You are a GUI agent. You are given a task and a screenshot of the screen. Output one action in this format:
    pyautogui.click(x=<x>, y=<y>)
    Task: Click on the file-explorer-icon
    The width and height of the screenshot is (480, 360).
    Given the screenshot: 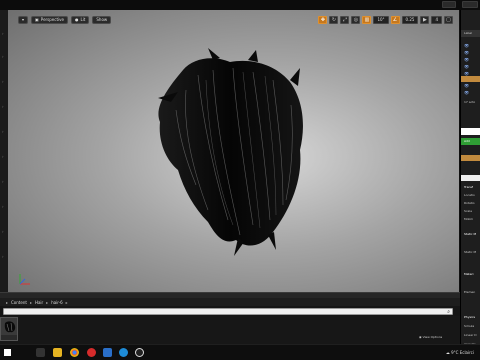 What is the action you would take?
    pyautogui.click(x=57, y=352)
    